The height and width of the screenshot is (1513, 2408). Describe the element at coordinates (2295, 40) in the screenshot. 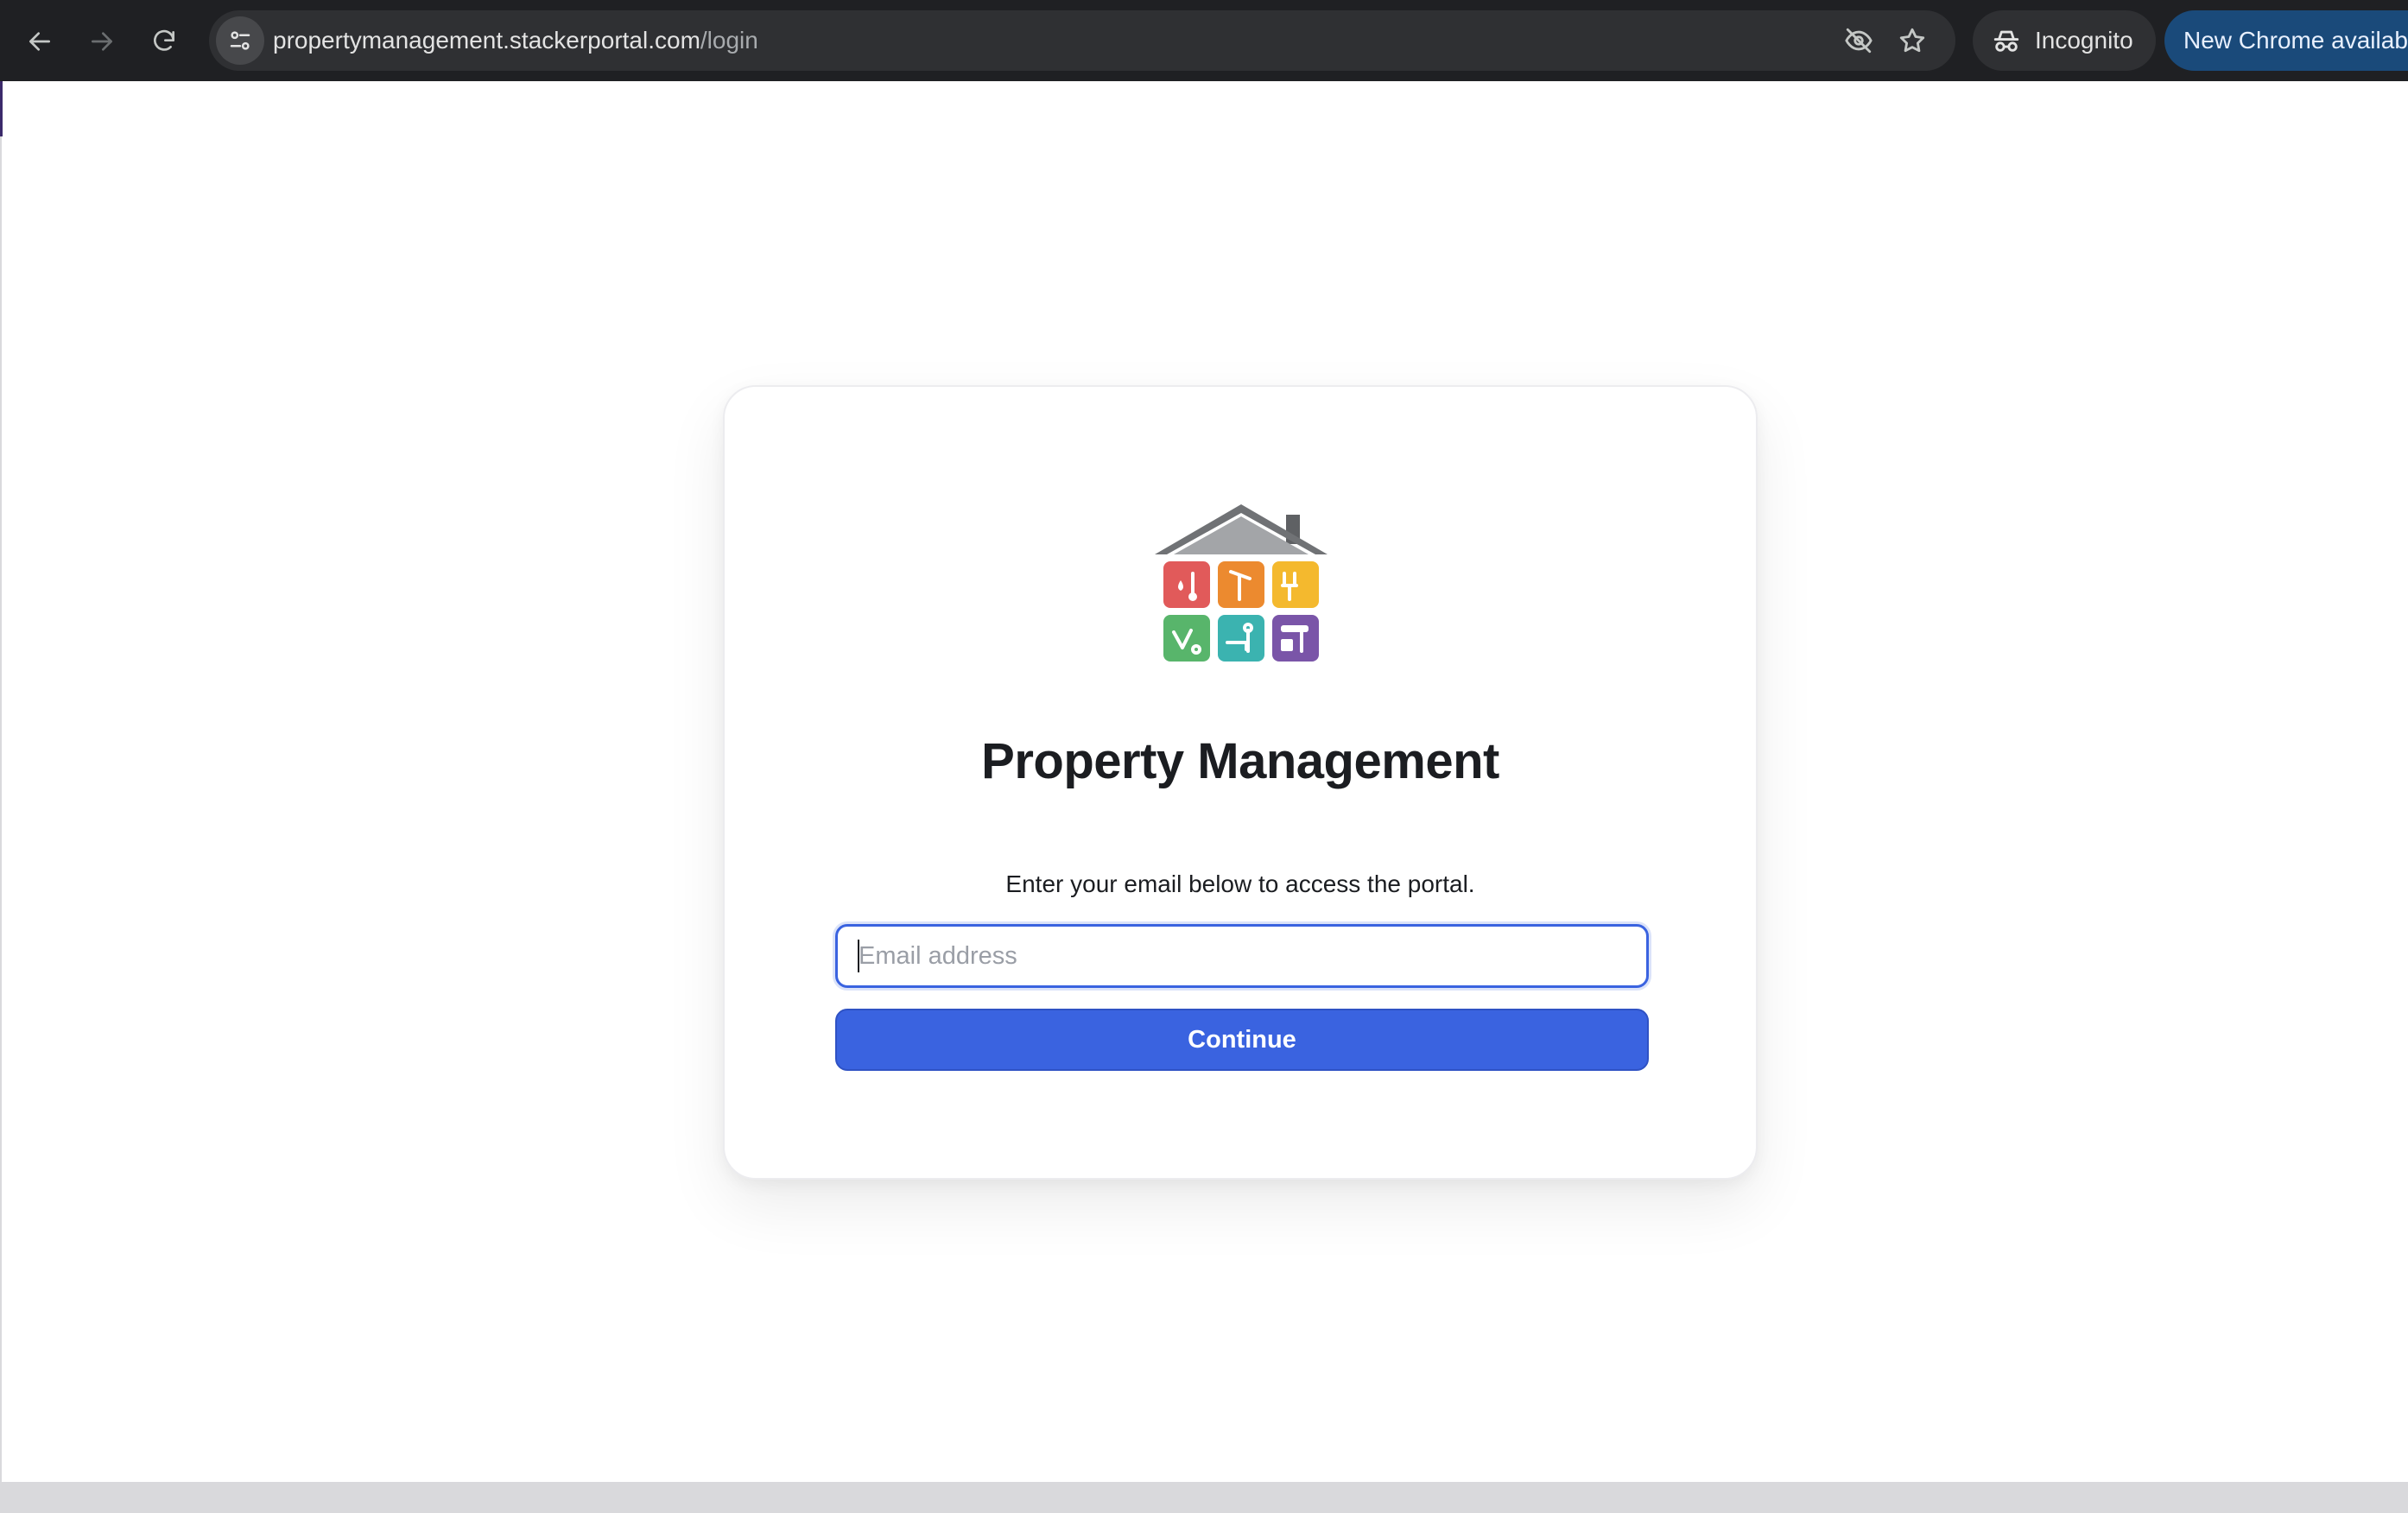

I see `update-label: New Chrome available` at that location.